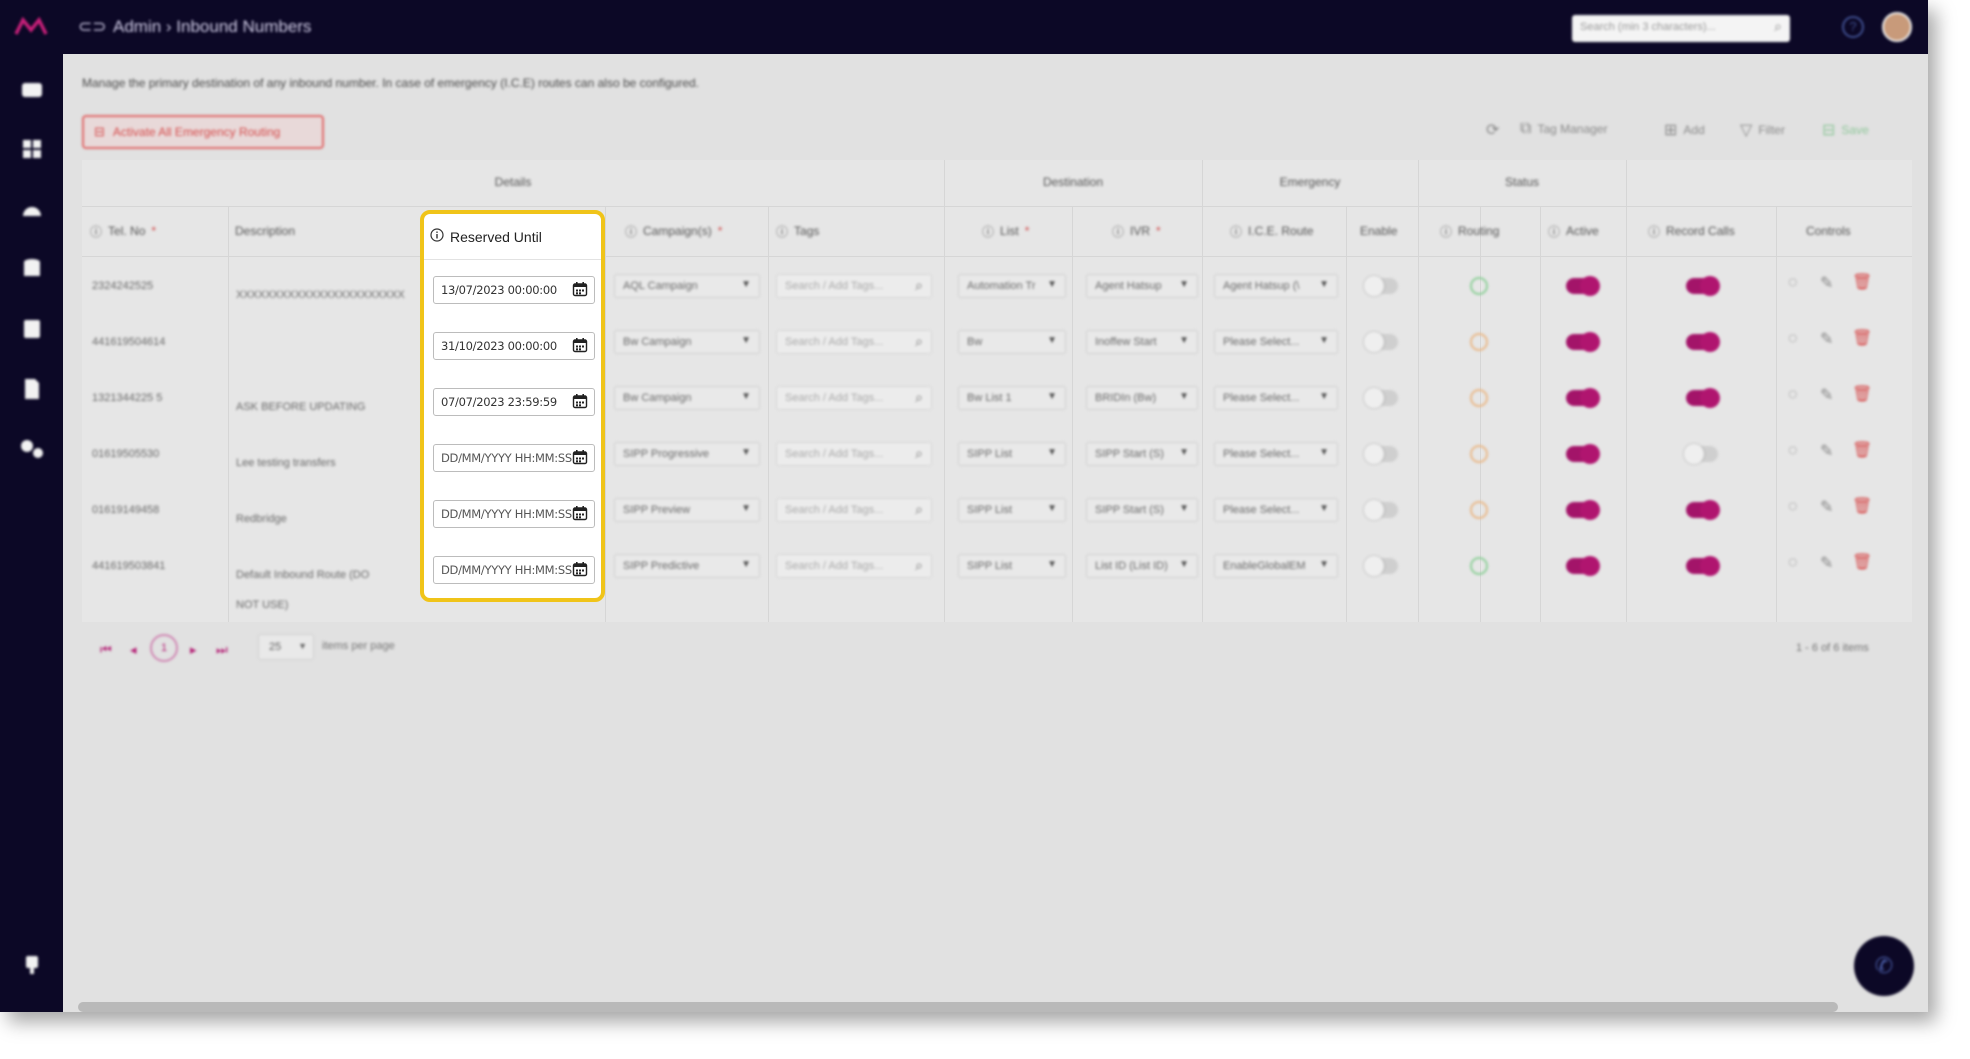 Image resolution: width=1970 pixels, height=1059 pixels. What do you see at coordinates (1276, 566) in the screenshot?
I see `ice-route-select: EnableGlobalEM ▼` at bounding box center [1276, 566].